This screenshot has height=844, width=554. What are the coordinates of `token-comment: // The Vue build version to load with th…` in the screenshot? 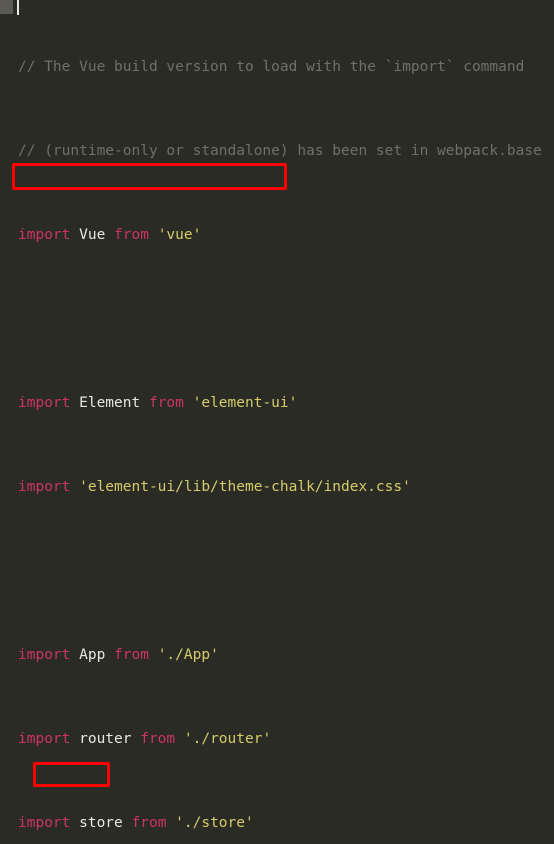 It's located at (271, 67).